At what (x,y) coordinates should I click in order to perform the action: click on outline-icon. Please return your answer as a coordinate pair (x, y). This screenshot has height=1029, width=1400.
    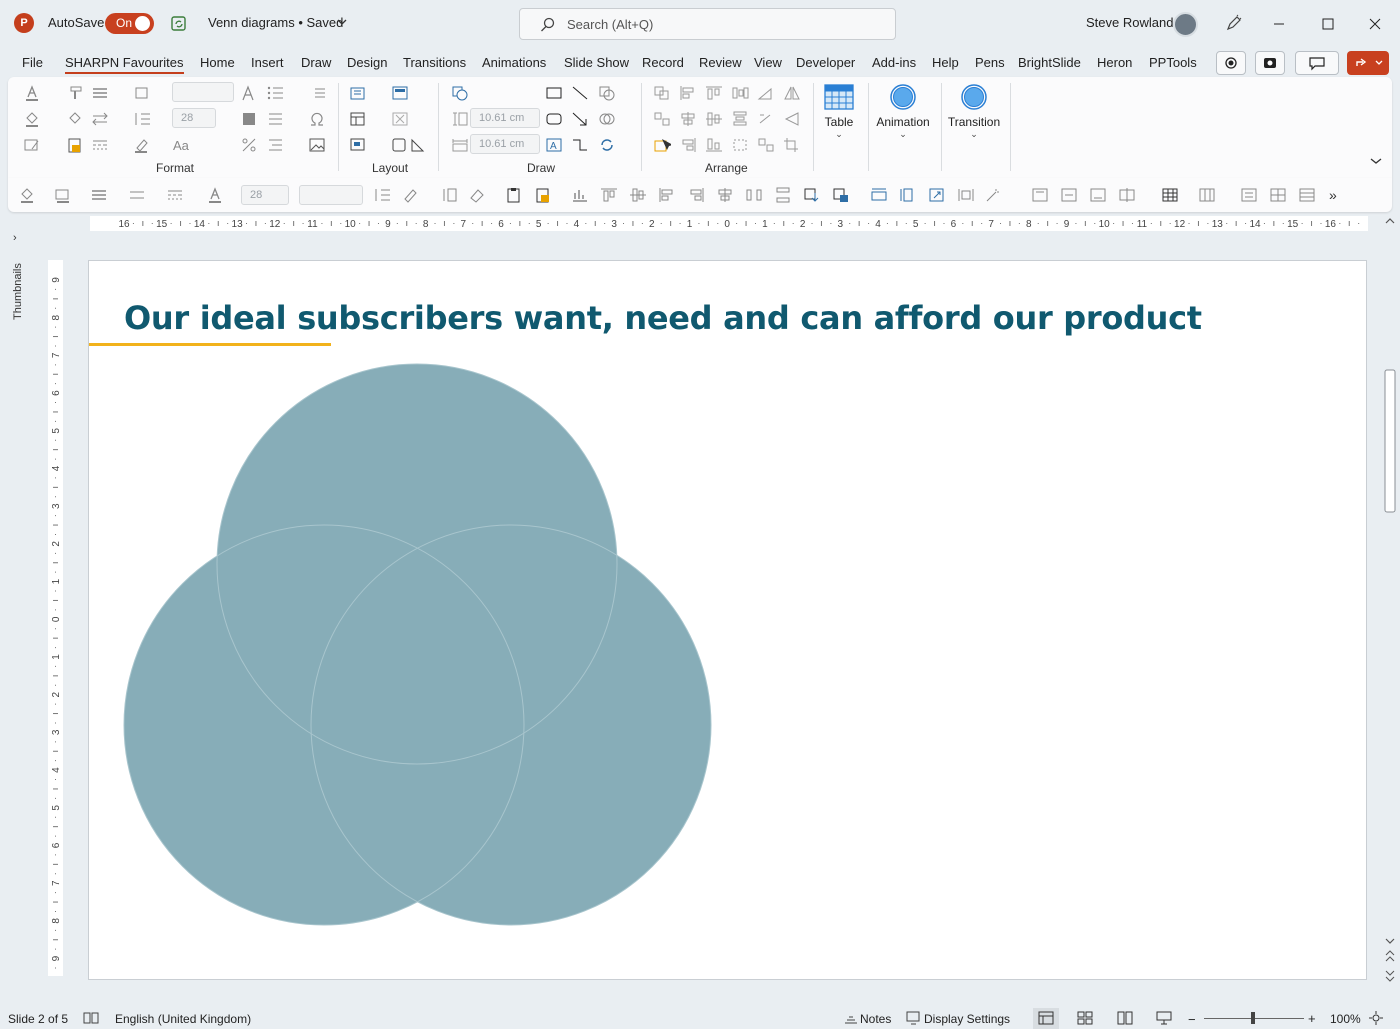
    Looking at the image, I should click on (32, 145).